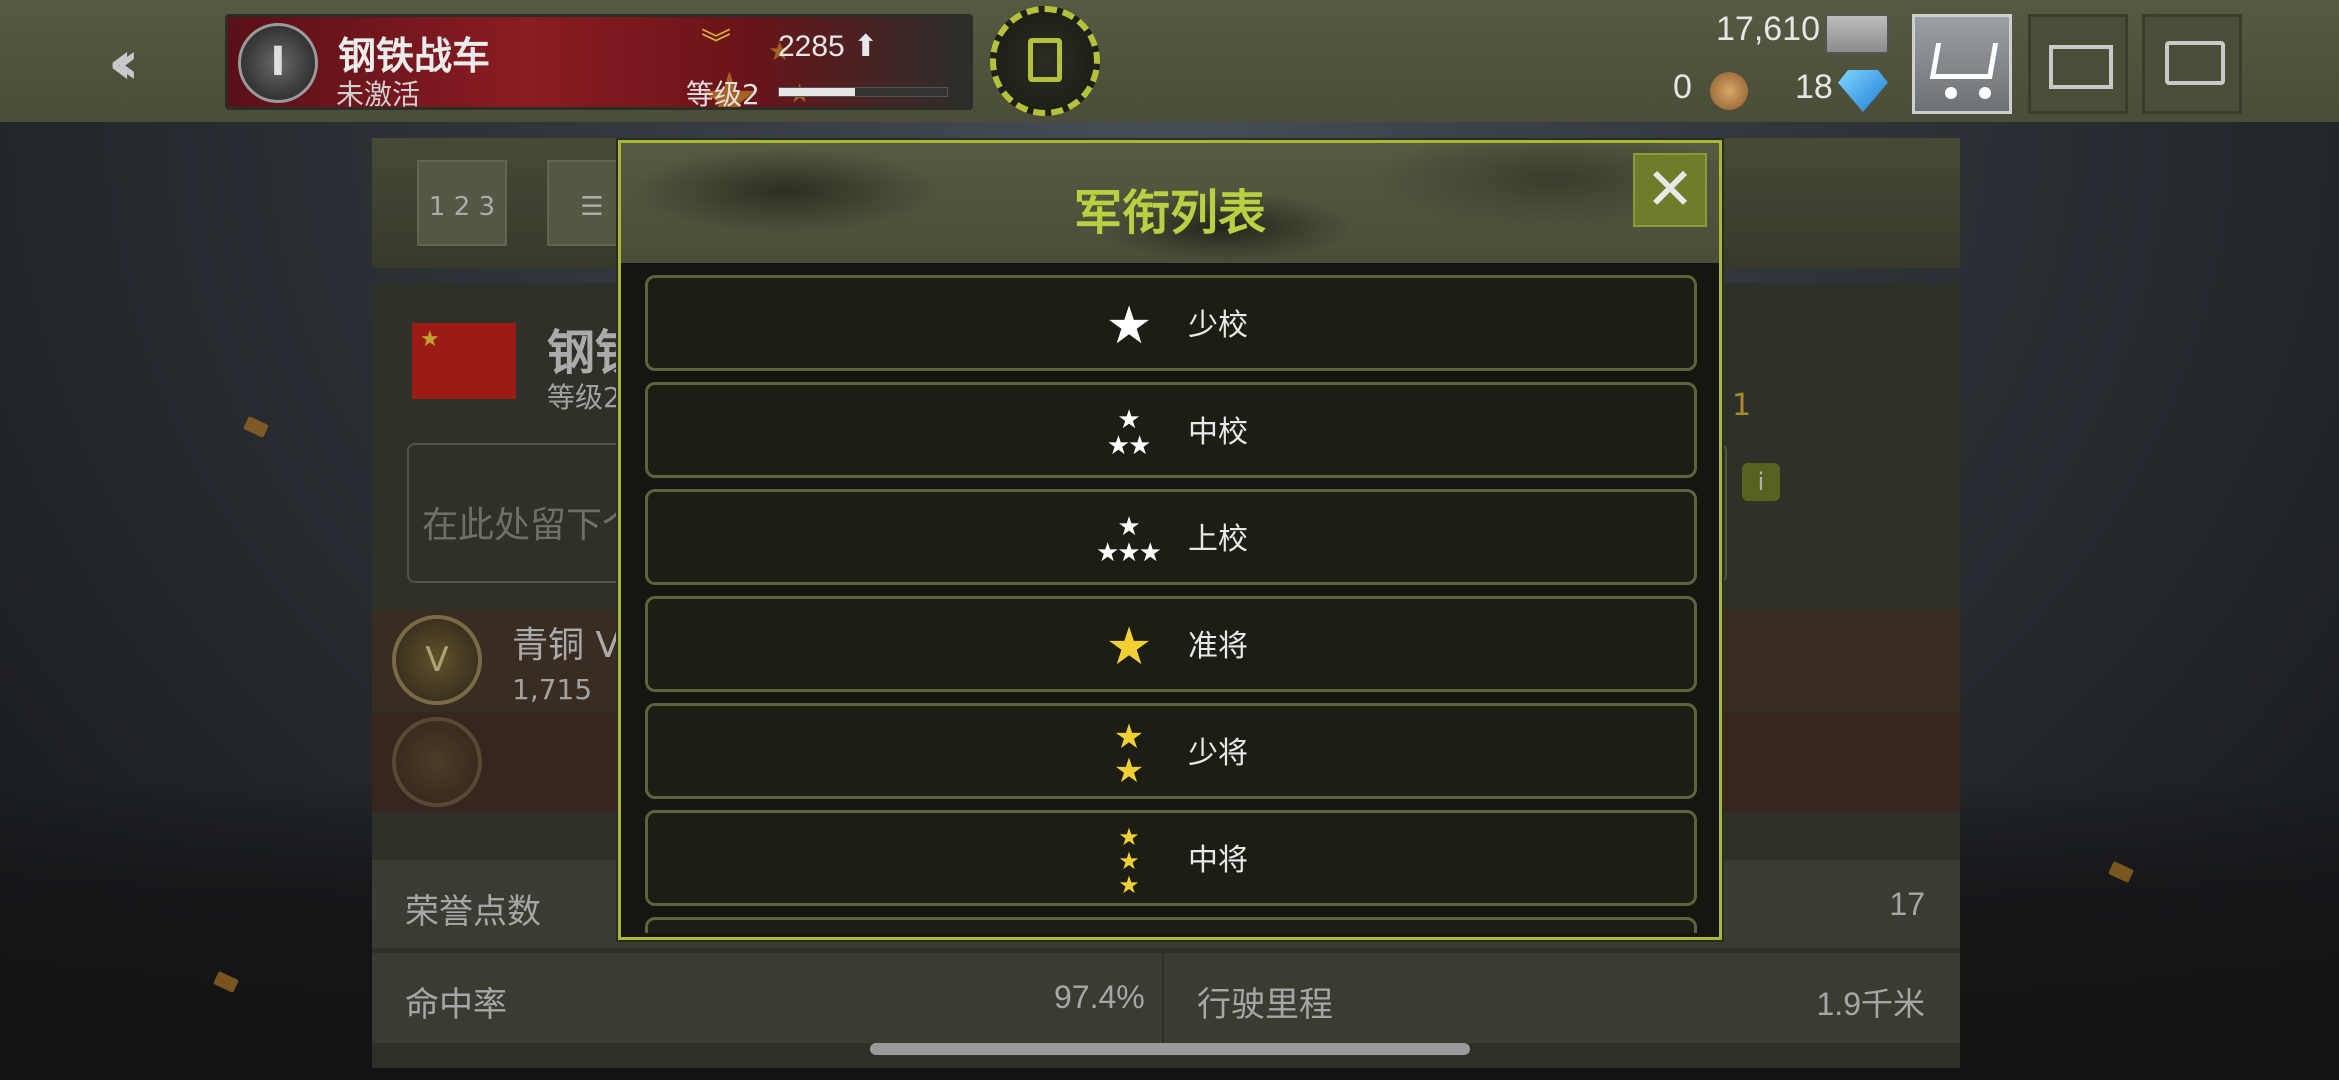 Image resolution: width=2339 pixels, height=1080 pixels. Describe the element at coordinates (1171, 858) in the screenshot. I see `rank-item: ★ ★ ★ 中将` at that location.